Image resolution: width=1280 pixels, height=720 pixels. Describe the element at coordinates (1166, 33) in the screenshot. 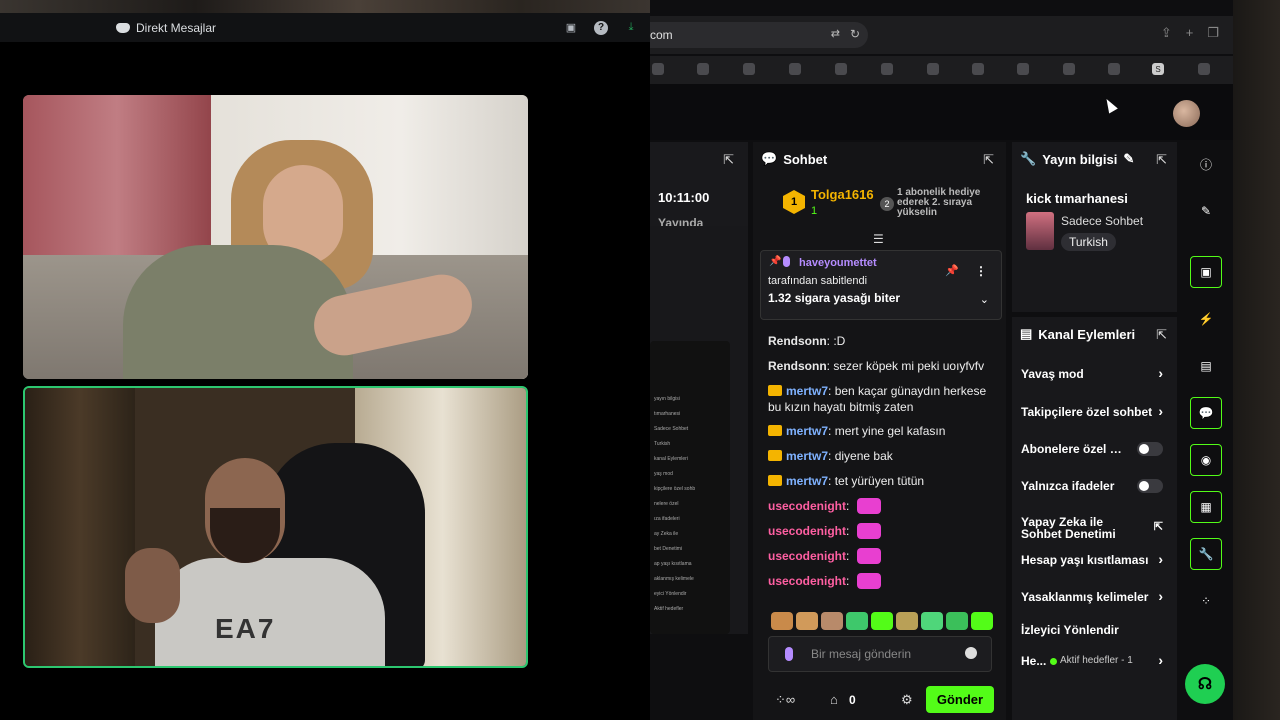

I see `share-icon: ⇪` at that location.